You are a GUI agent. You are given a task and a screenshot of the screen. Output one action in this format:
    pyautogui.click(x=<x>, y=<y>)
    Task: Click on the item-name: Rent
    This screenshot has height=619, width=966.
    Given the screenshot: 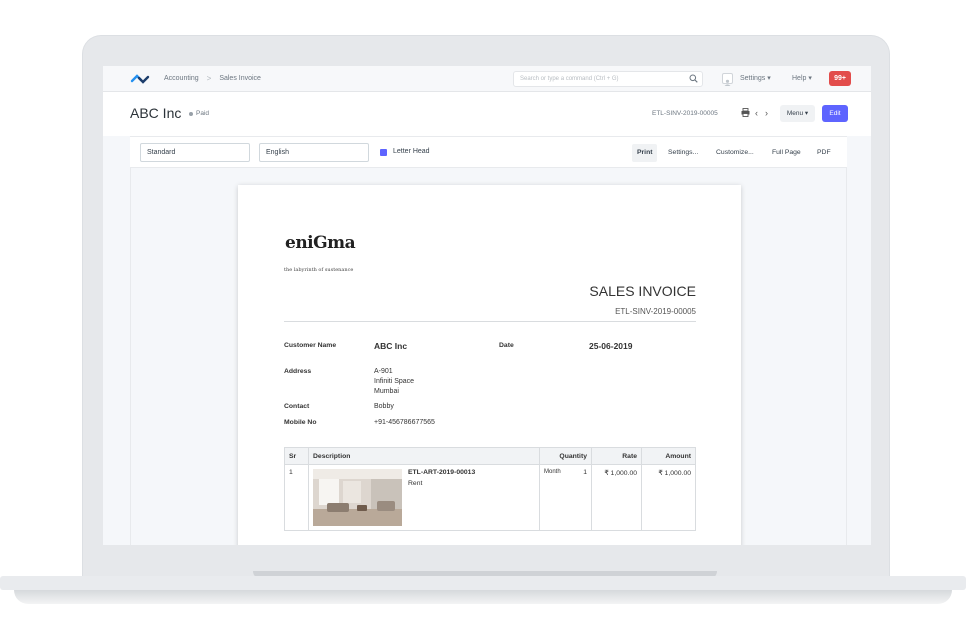 What is the action you would take?
    pyautogui.click(x=415, y=483)
    